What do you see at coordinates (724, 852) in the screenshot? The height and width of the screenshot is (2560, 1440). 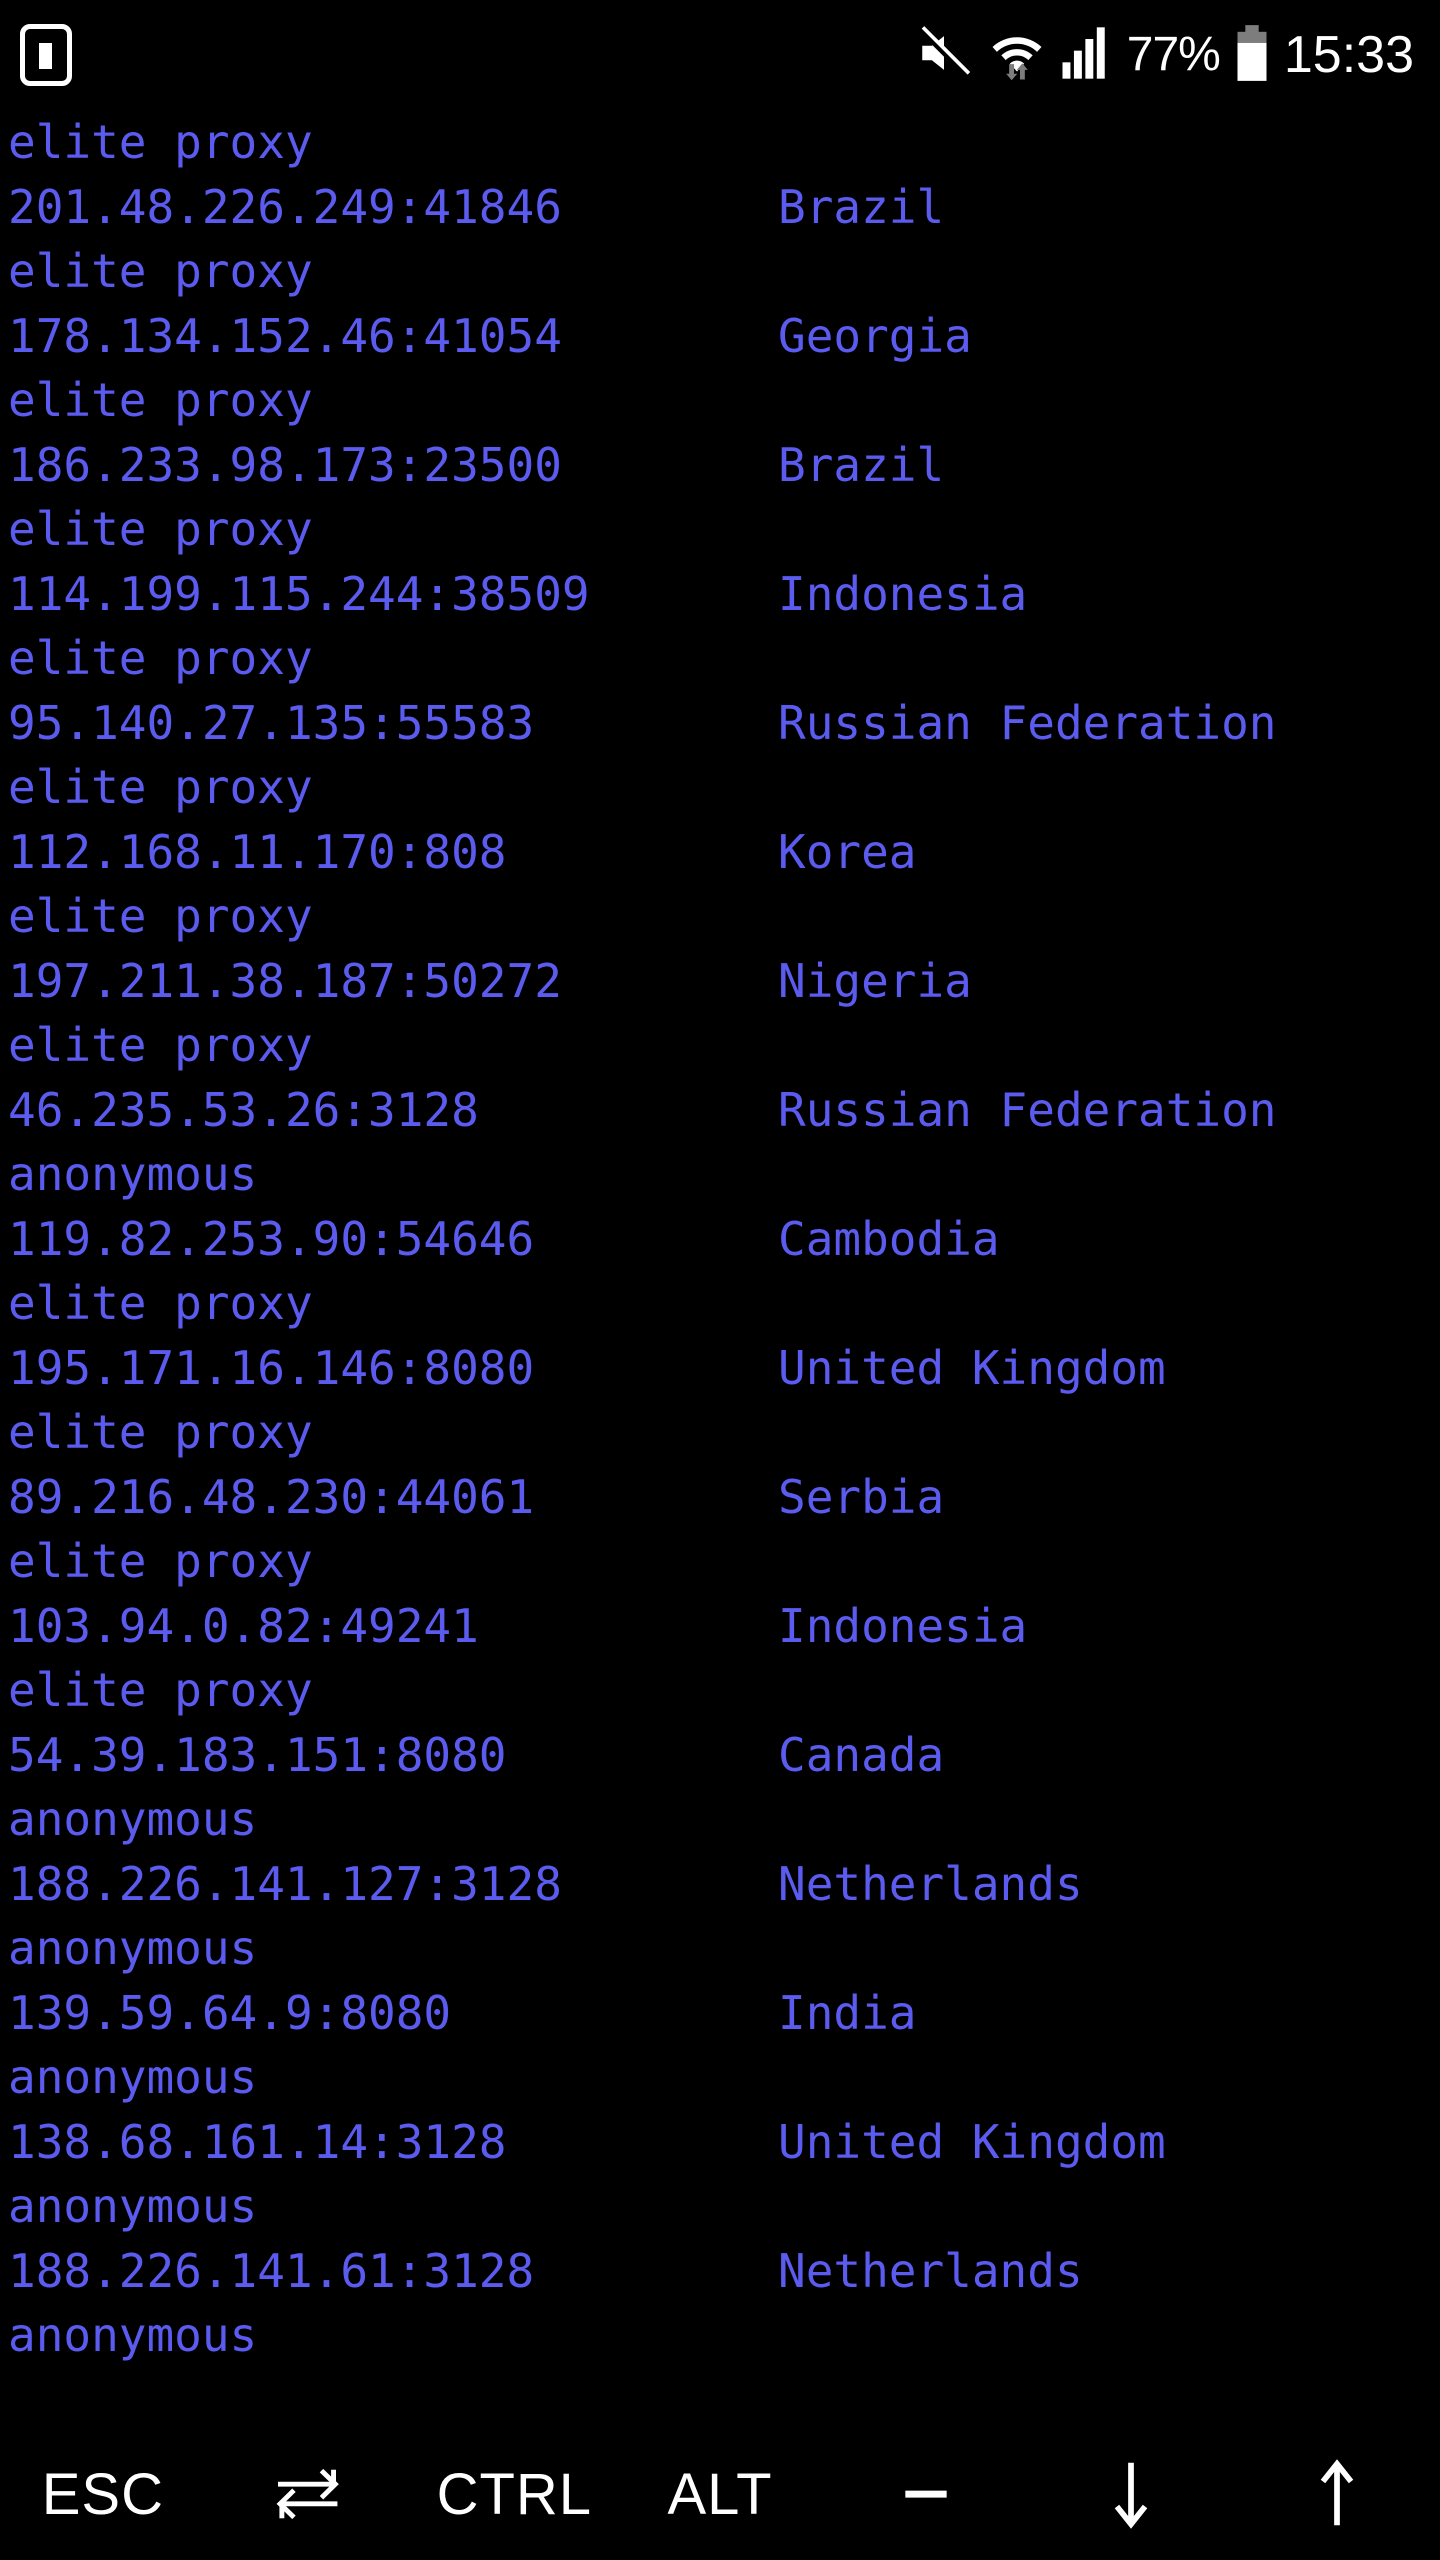 I see `proxy-entry-row: 112.168.11.170:808 Korea` at bounding box center [724, 852].